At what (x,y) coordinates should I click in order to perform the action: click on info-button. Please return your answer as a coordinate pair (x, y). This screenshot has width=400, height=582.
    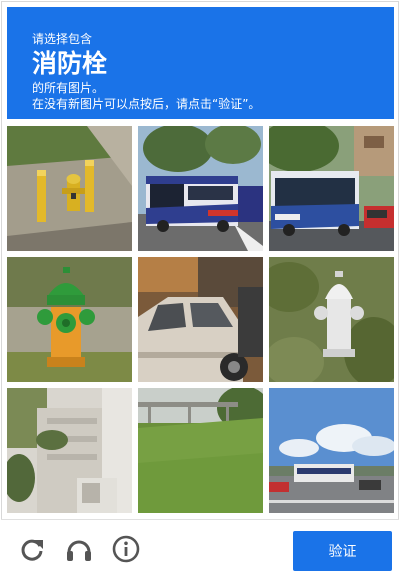
    Looking at the image, I should click on (126, 549).